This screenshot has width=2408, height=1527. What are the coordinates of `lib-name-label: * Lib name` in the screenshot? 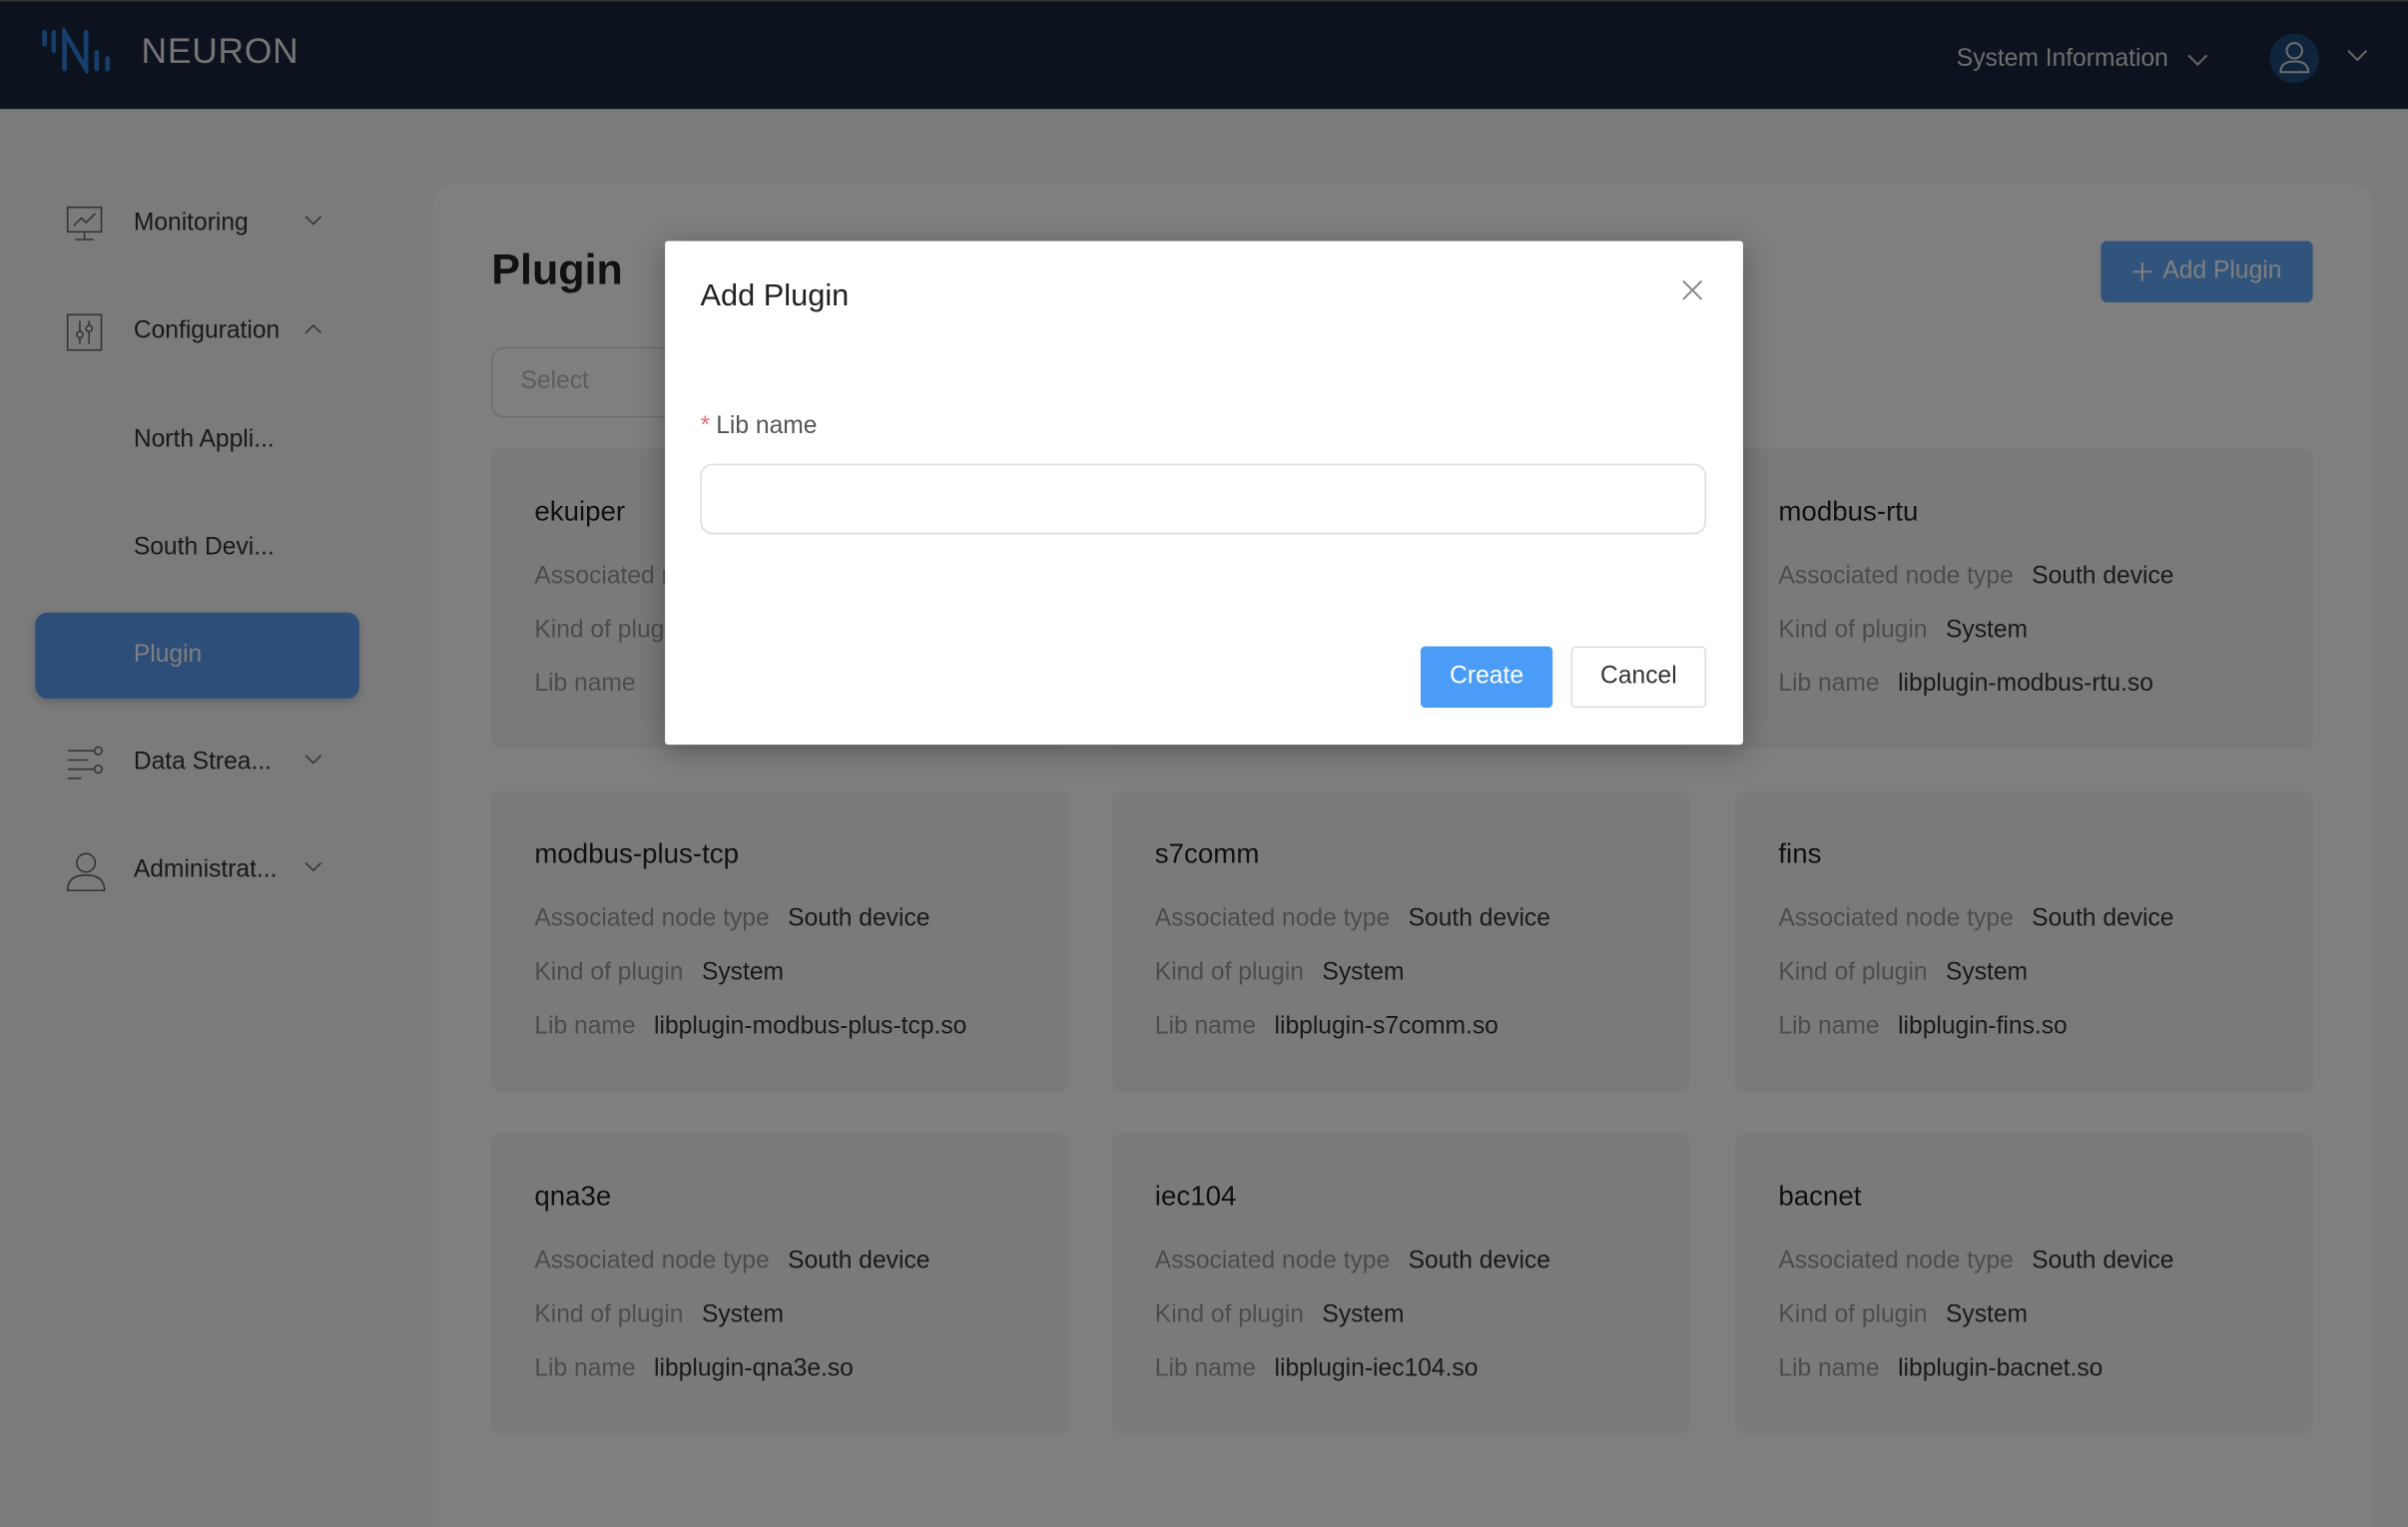 It's located at (759, 425).